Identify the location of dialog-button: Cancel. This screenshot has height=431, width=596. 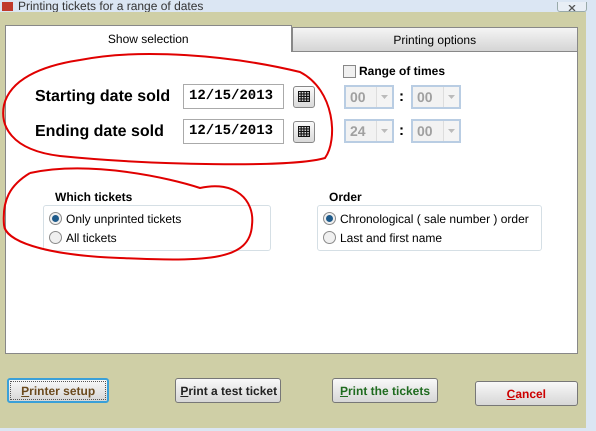
(526, 393).